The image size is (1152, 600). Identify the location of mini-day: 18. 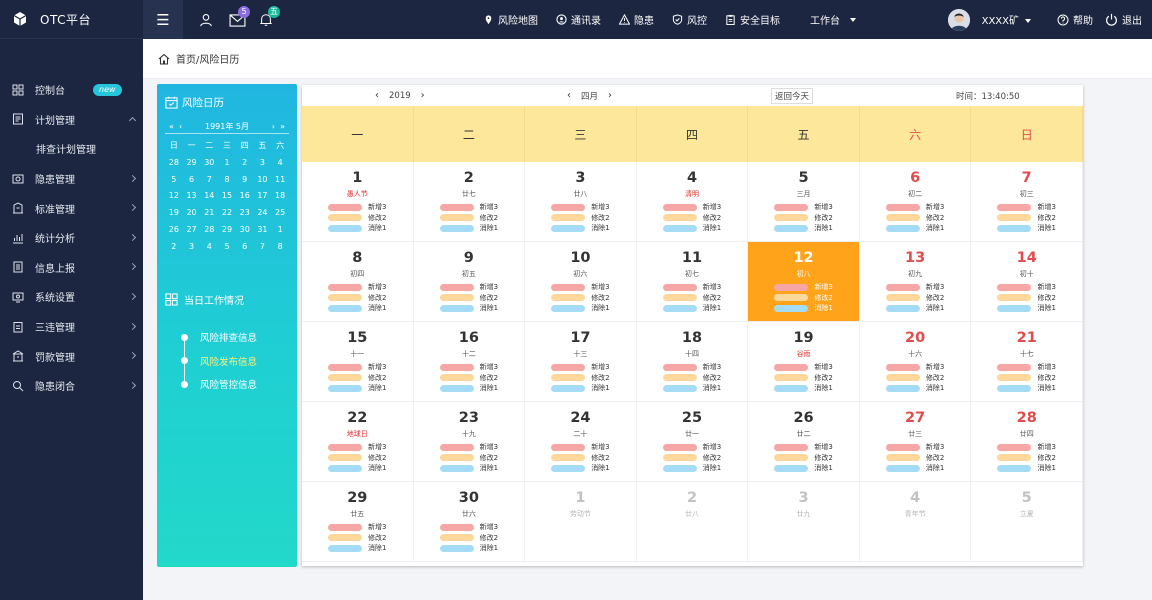
(280, 196).